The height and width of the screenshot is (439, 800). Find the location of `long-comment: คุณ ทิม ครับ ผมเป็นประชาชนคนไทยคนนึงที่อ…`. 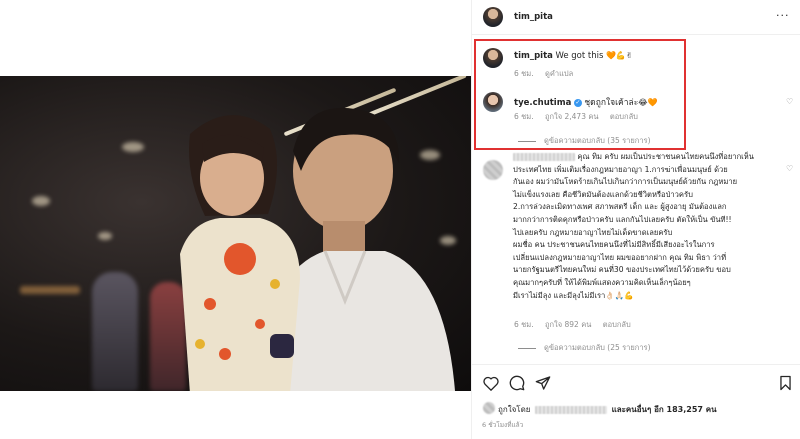

long-comment: คุณ ทิม ครับ ผมเป็นประชาชนคนไทยคนนึงที่อ… is located at coordinates (647, 226).